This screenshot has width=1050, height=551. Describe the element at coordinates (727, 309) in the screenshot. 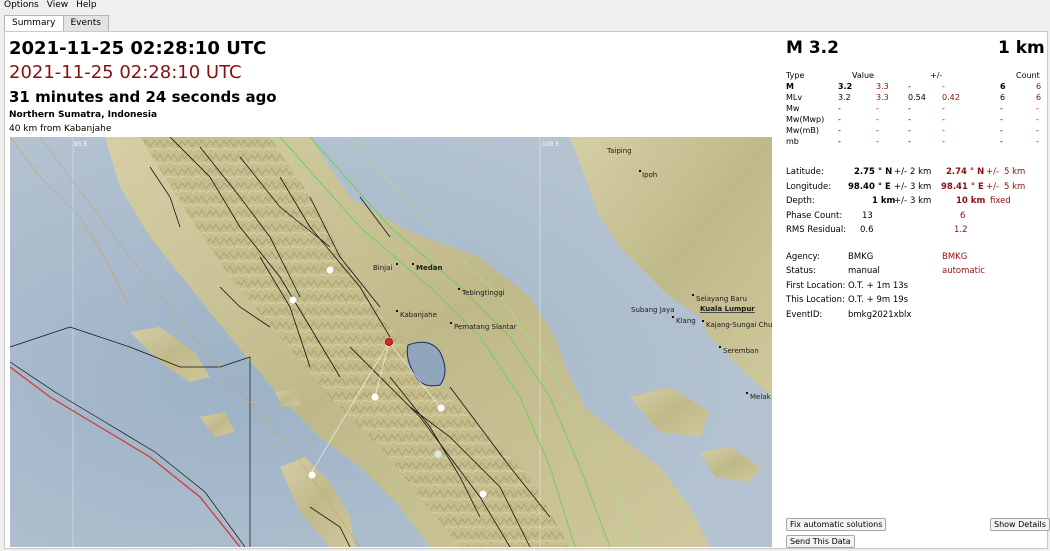

I see `city-kuala-lumpur: Kuala Lumpur` at that location.